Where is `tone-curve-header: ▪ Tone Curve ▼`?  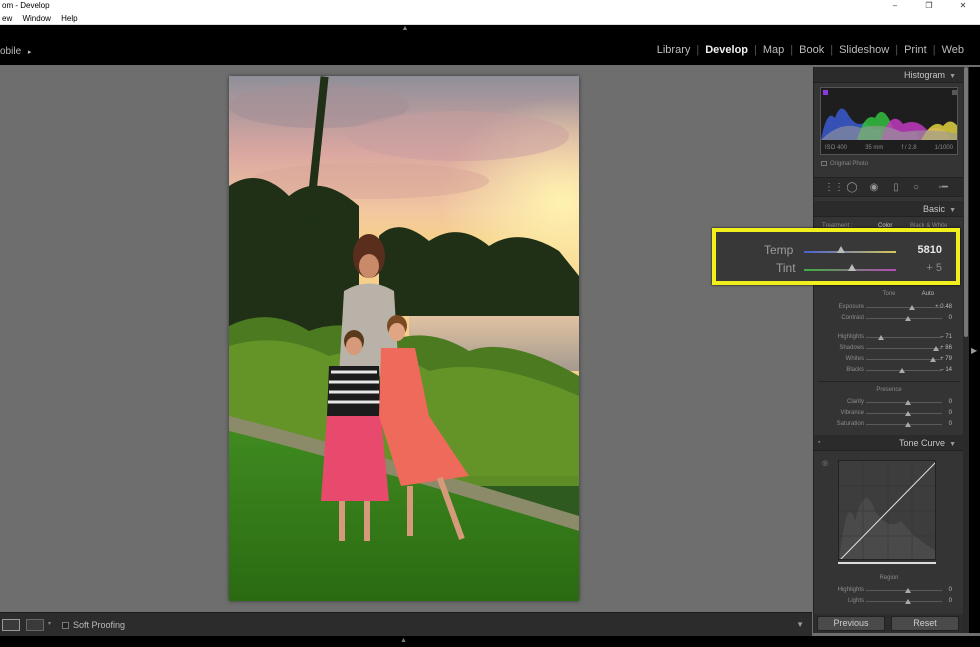
tone-curve-header: ▪ Tone Curve ▼ is located at coordinates (889, 443).